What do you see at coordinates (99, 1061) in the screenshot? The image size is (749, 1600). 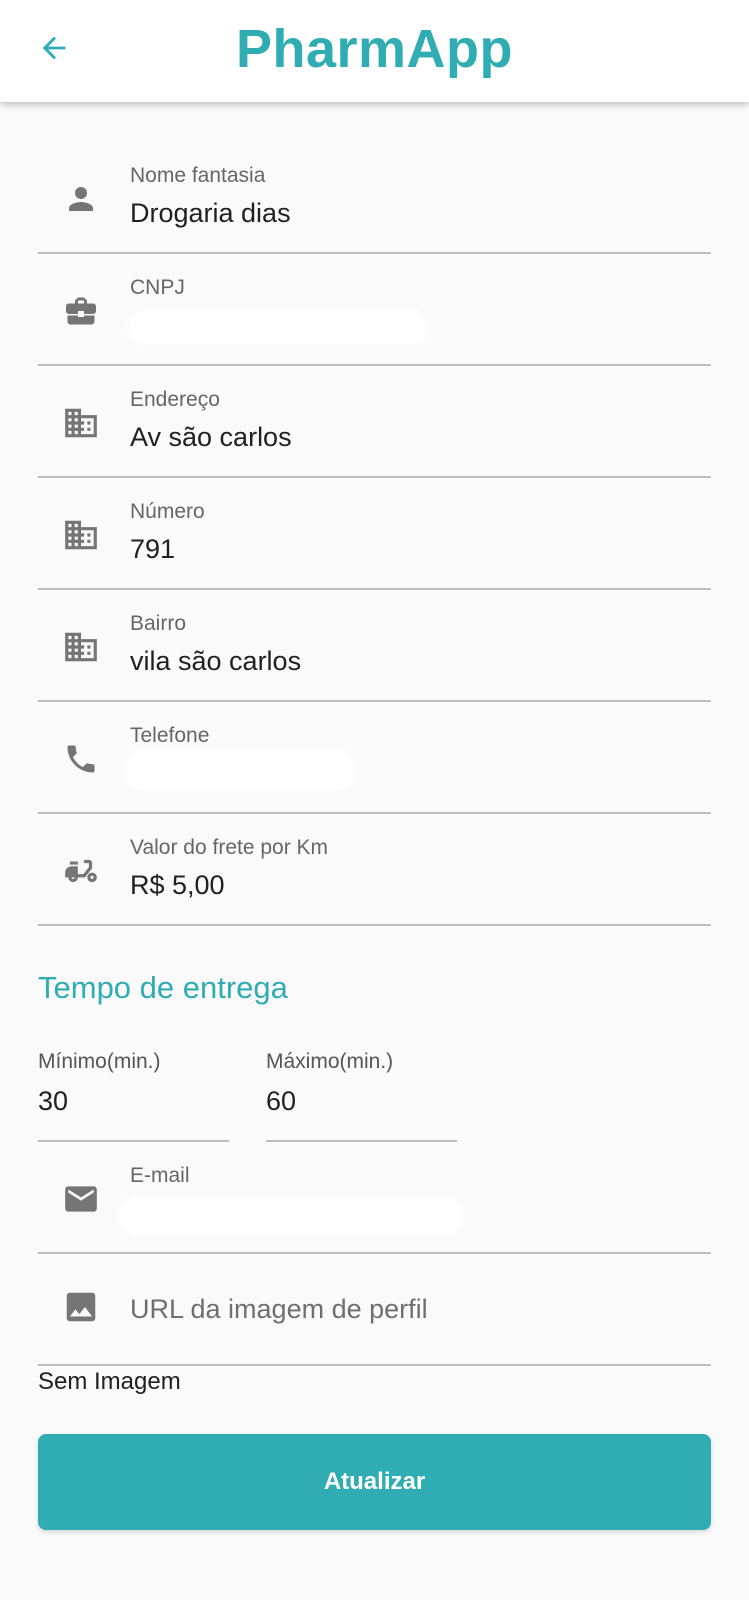 I see `min-time-label: Mínimo(min.)` at bounding box center [99, 1061].